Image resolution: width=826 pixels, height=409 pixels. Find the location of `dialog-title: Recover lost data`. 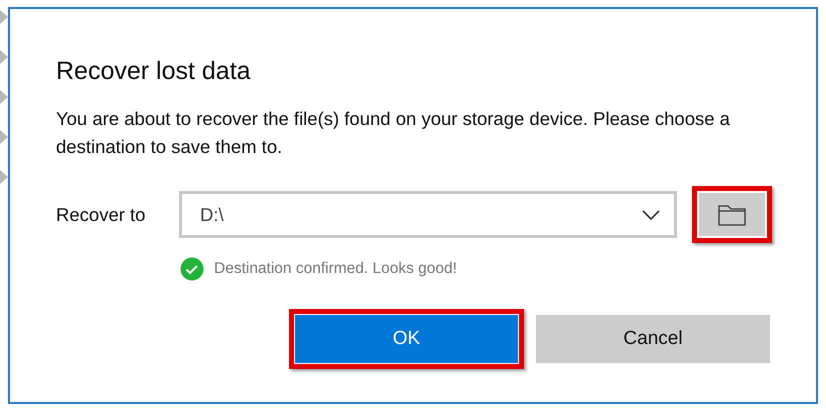

dialog-title: Recover lost data is located at coordinates (154, 71).